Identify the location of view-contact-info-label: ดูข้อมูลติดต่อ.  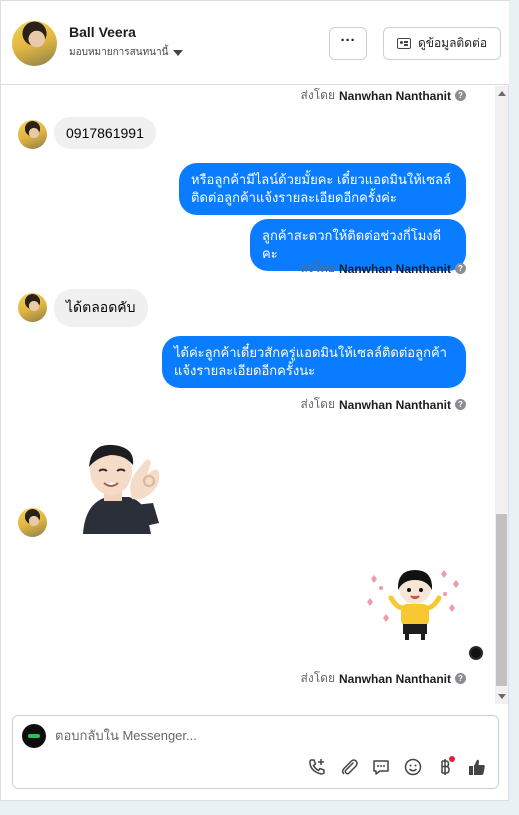
(452, 43).